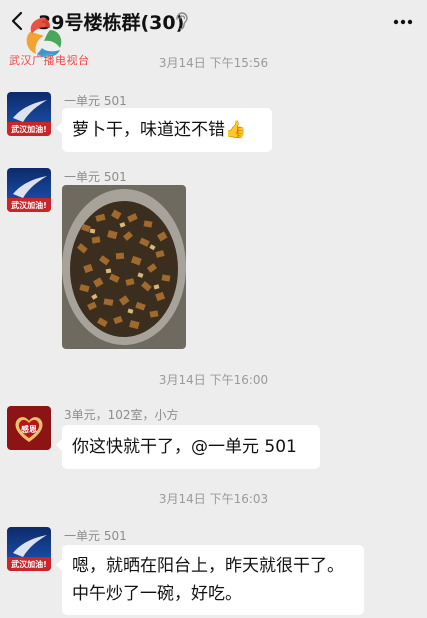 This screenshot has width=427, height=618. I want to click on message-photo, so click(124, 267).